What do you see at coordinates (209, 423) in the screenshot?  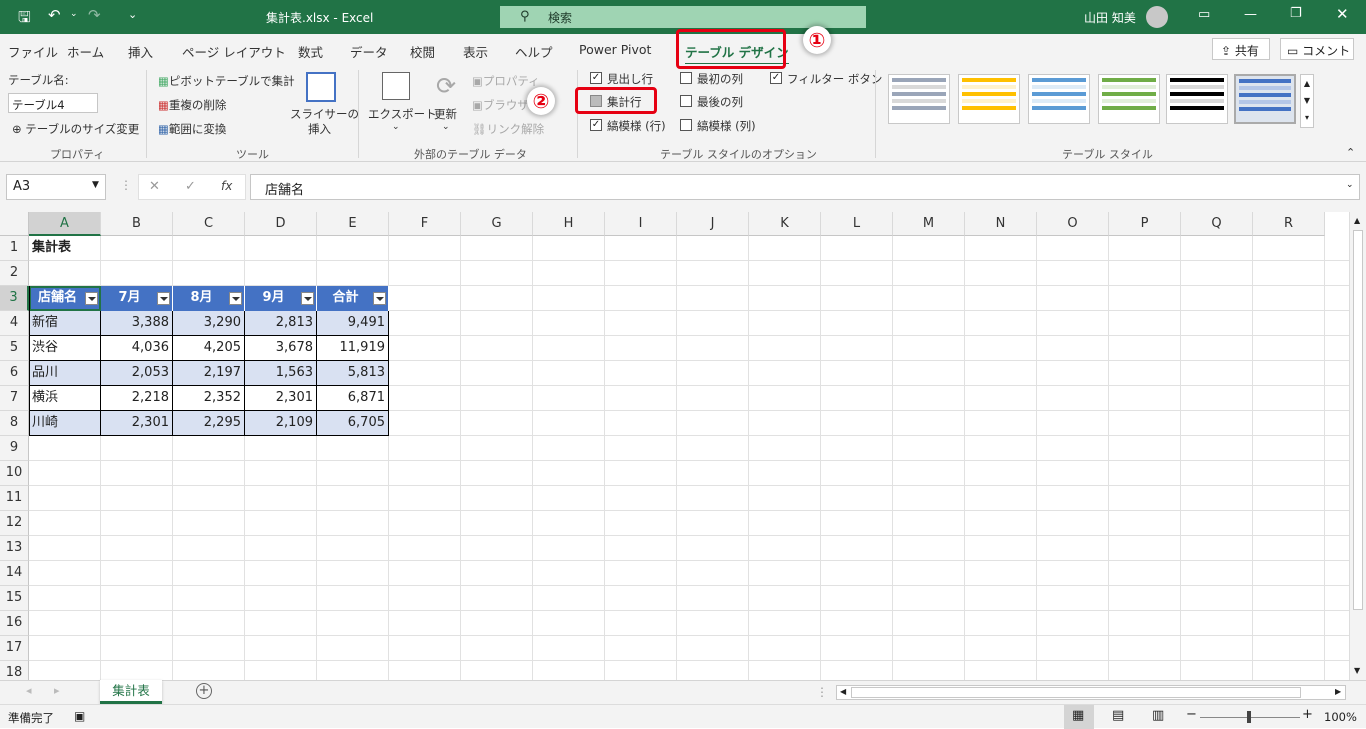 I see `table-data-cell: 2,295` at bounding box center [209, 423].